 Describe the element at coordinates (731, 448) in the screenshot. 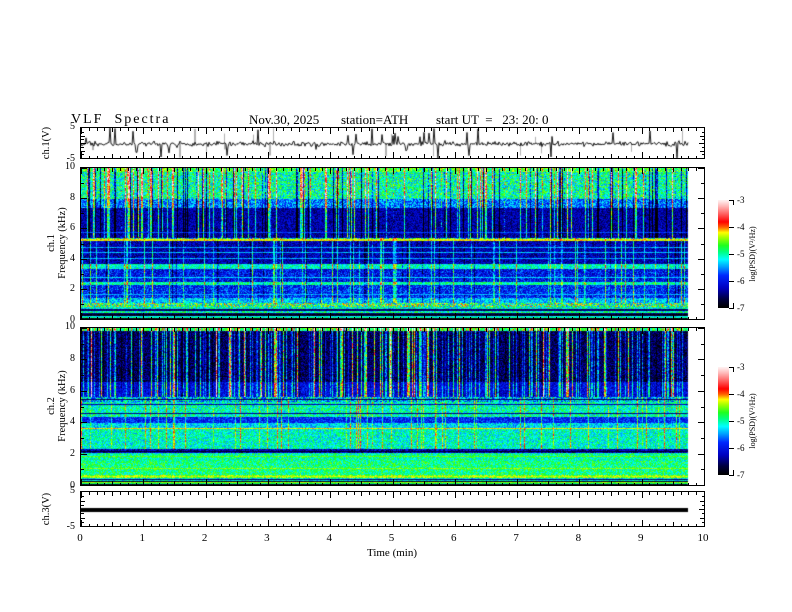

I see `colorbar-tick` at that location.